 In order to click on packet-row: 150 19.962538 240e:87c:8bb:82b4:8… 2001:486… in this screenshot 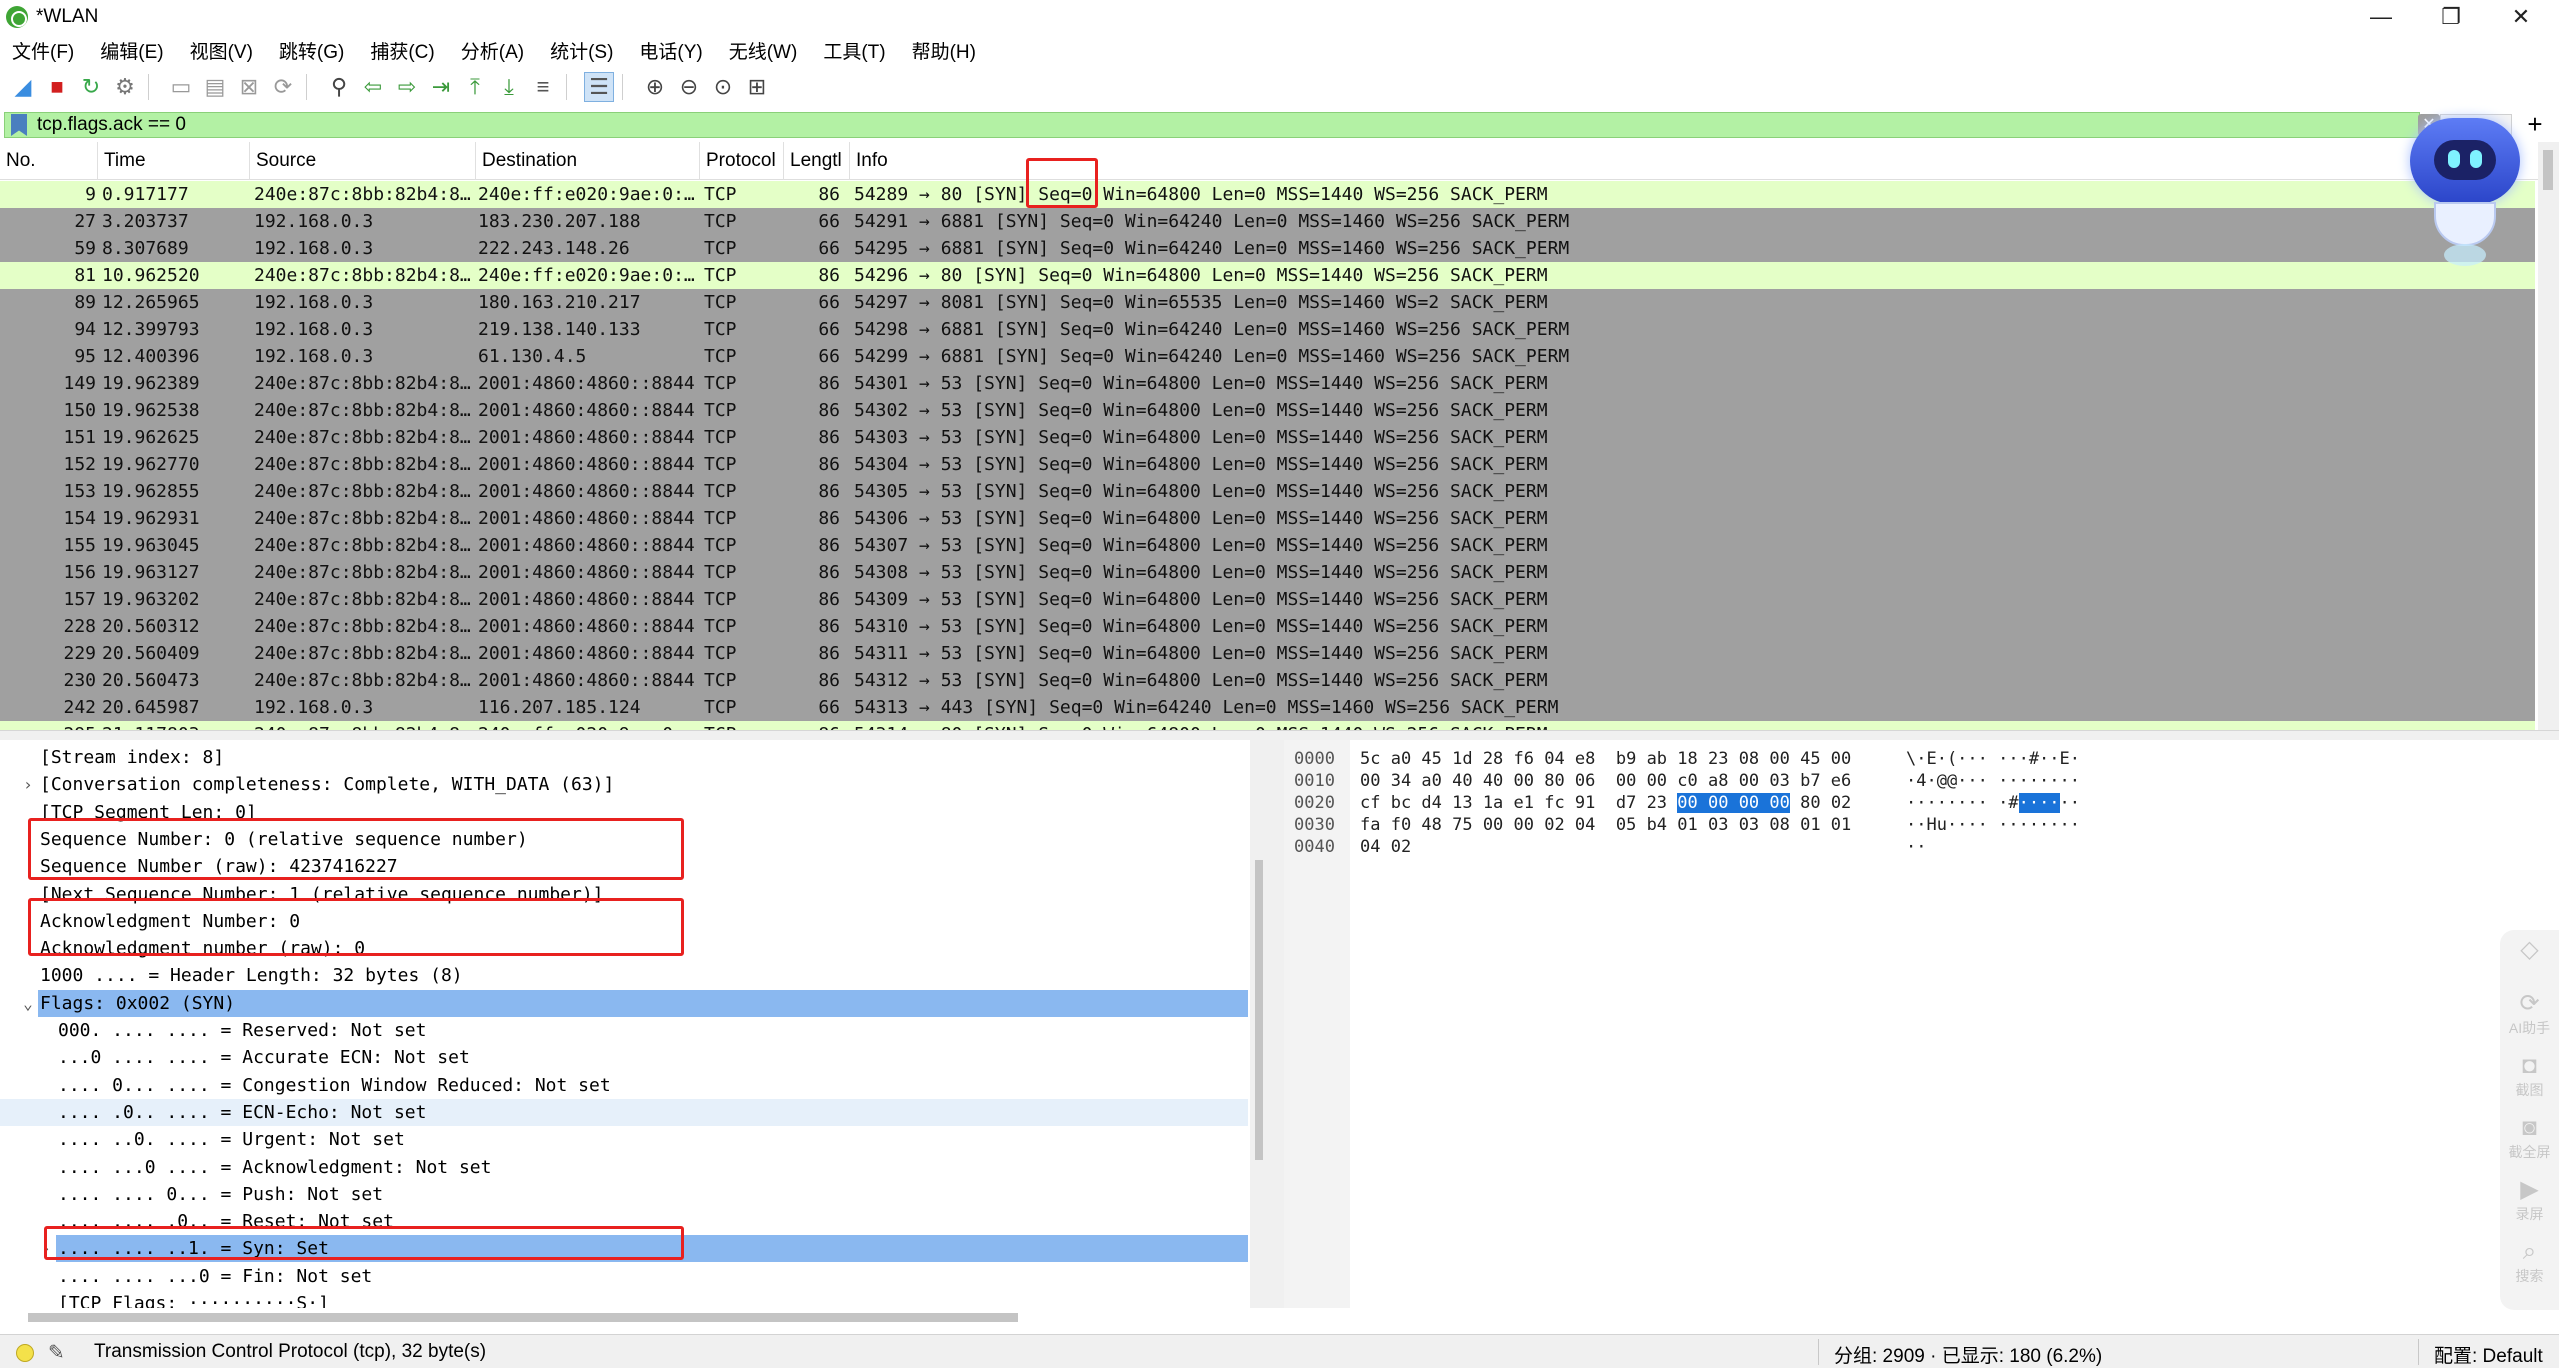, I will do `click(1267, 410)`.